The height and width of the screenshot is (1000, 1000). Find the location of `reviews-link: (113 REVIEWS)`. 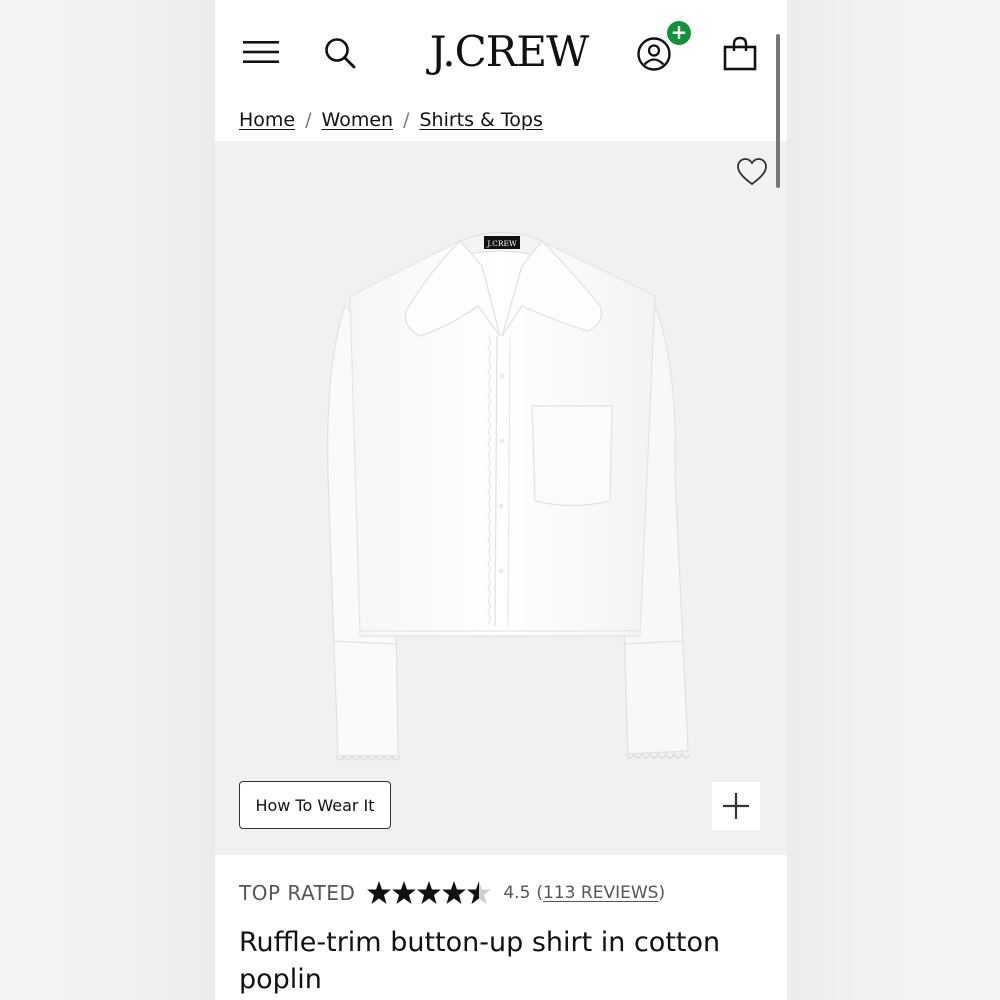

reviews-link: (113 REVIEWS) is located at coordinates (600, 893).